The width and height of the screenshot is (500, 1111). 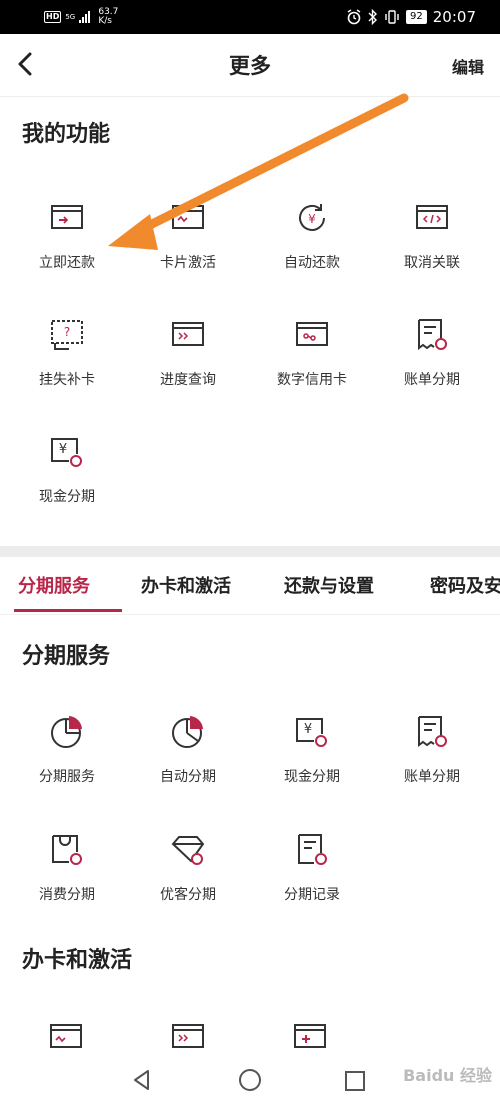 I want to click on auto-repay-icon: ¥, so click(x=312, y=217).